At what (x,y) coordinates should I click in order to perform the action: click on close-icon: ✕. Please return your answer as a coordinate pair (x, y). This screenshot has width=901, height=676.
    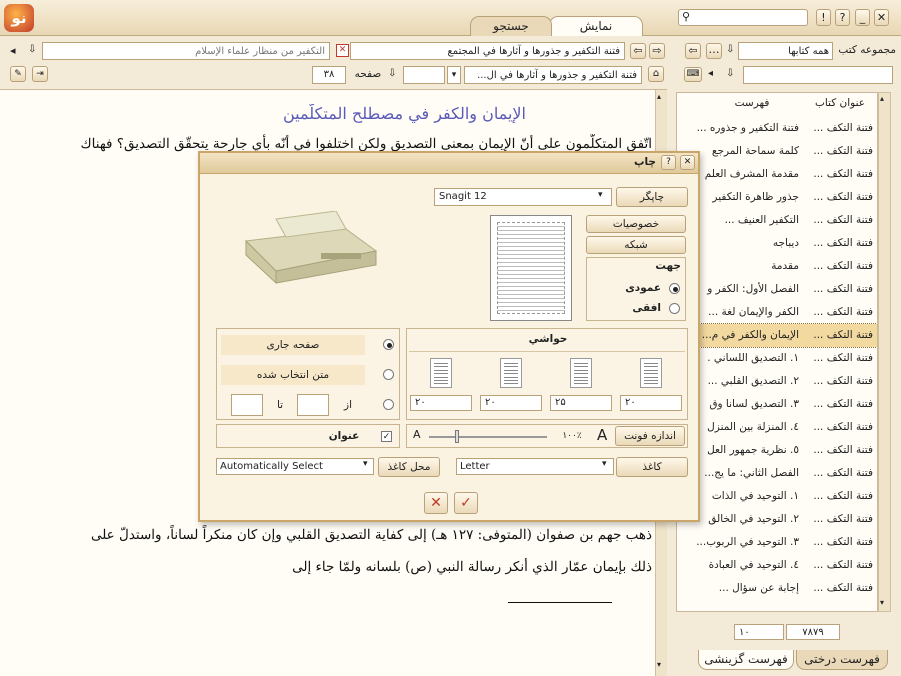
    Looking at the image, I should click on (342, 50).